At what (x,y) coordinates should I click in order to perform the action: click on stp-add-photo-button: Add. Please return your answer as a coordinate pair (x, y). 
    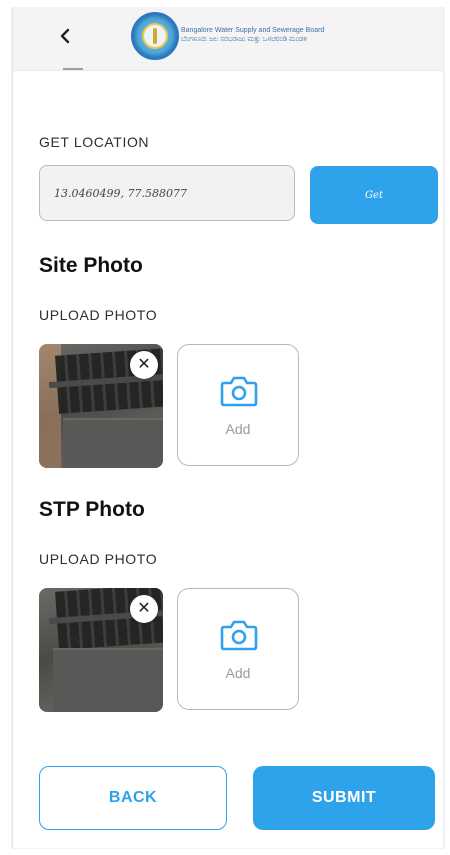
    Looking at the image, I should click on (238, 649).